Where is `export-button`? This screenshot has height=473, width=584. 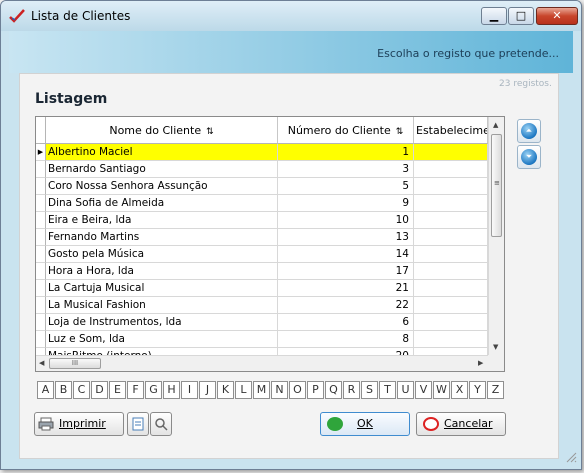 export-button is located at coordinates (138, 424).